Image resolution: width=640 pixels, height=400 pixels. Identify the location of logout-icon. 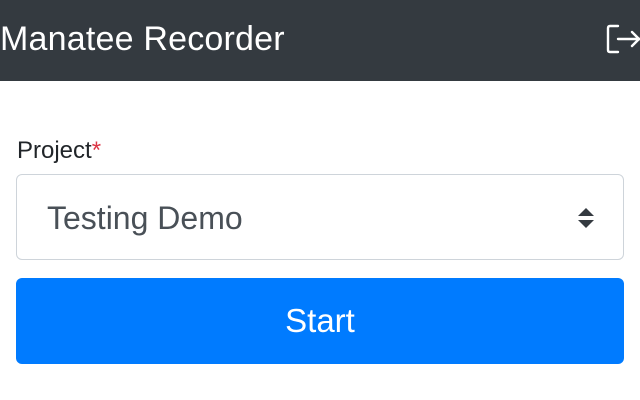
(623, 39).